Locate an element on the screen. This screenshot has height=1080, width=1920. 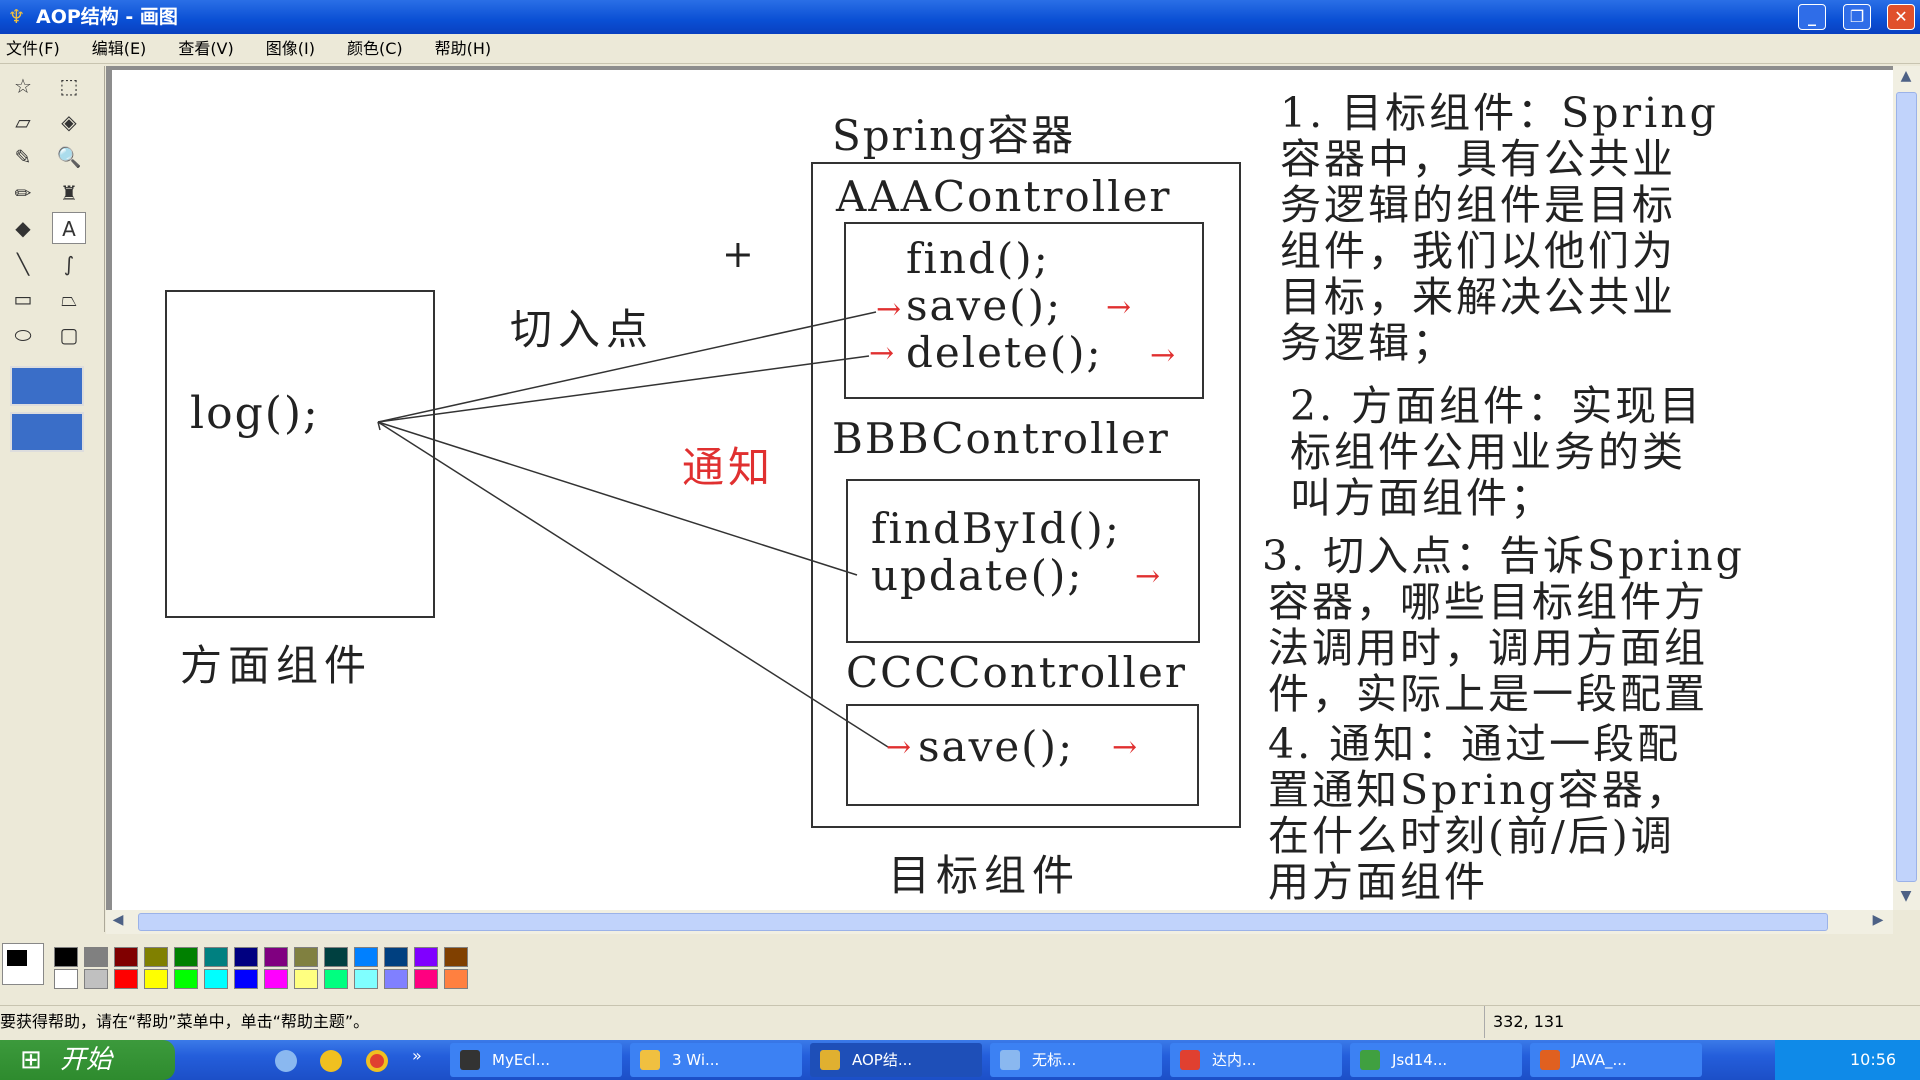
opt-opaque-icon is located at coordinates (47, 386).